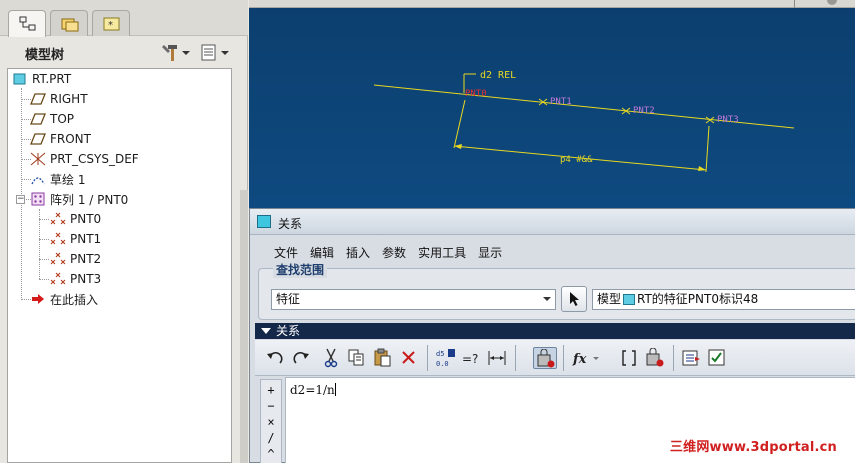 This screenshot has width=855, height=463. I want to click on pattern-dimension-label: p4 #&&, so click(576, 160).